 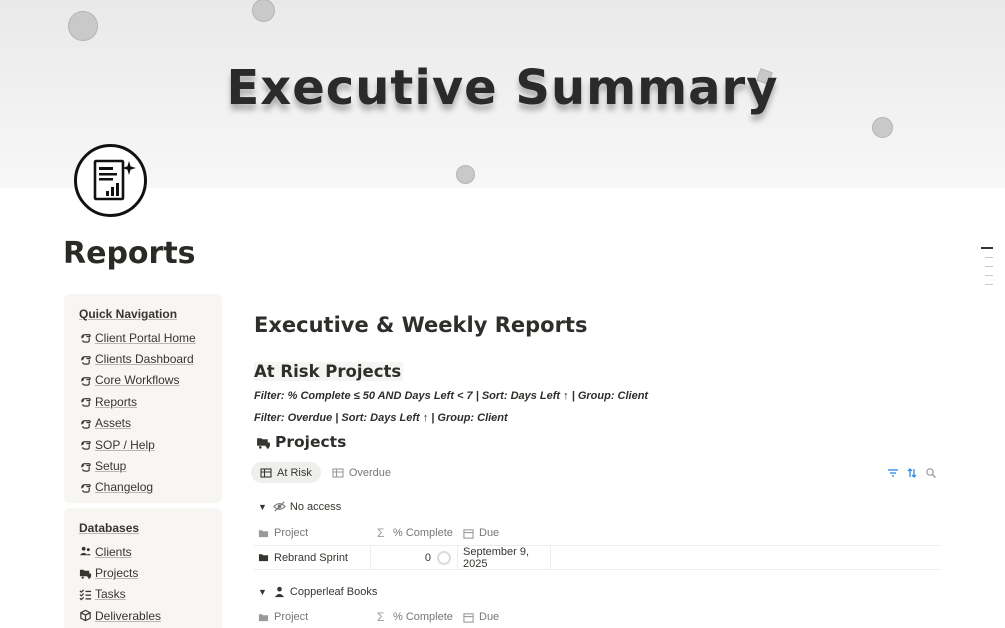 I want to click on group-name: Copperleaf Books, so click(x=333, y=591).